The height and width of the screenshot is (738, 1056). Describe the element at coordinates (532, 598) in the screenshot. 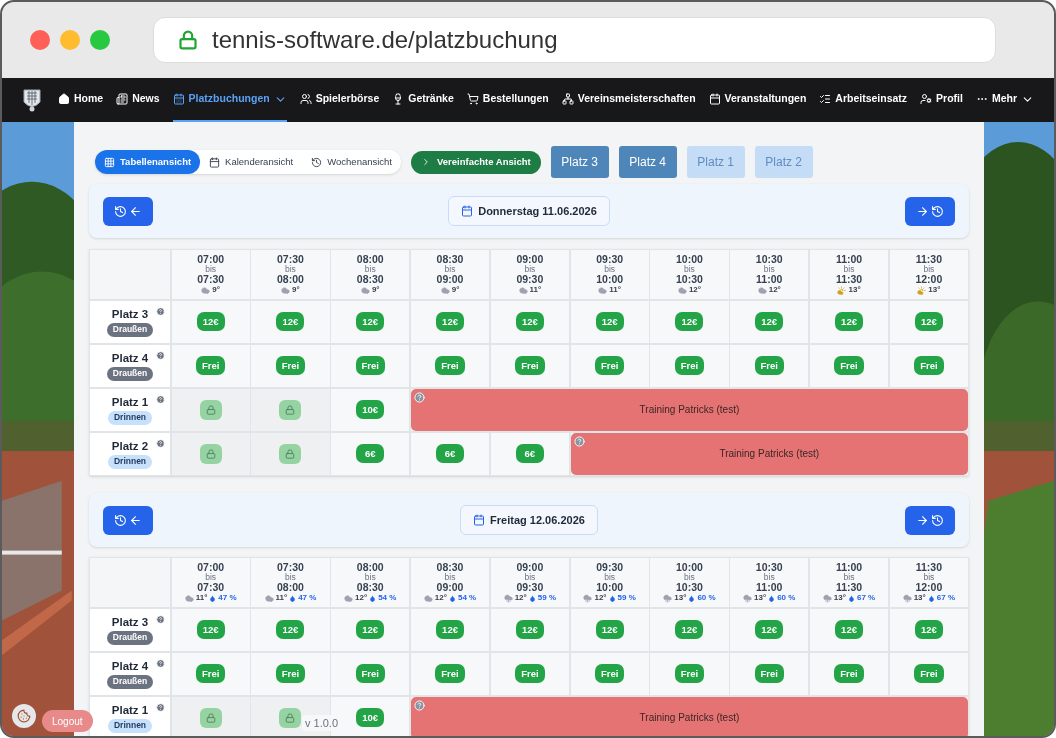

I see `droplet-icon` at that location.